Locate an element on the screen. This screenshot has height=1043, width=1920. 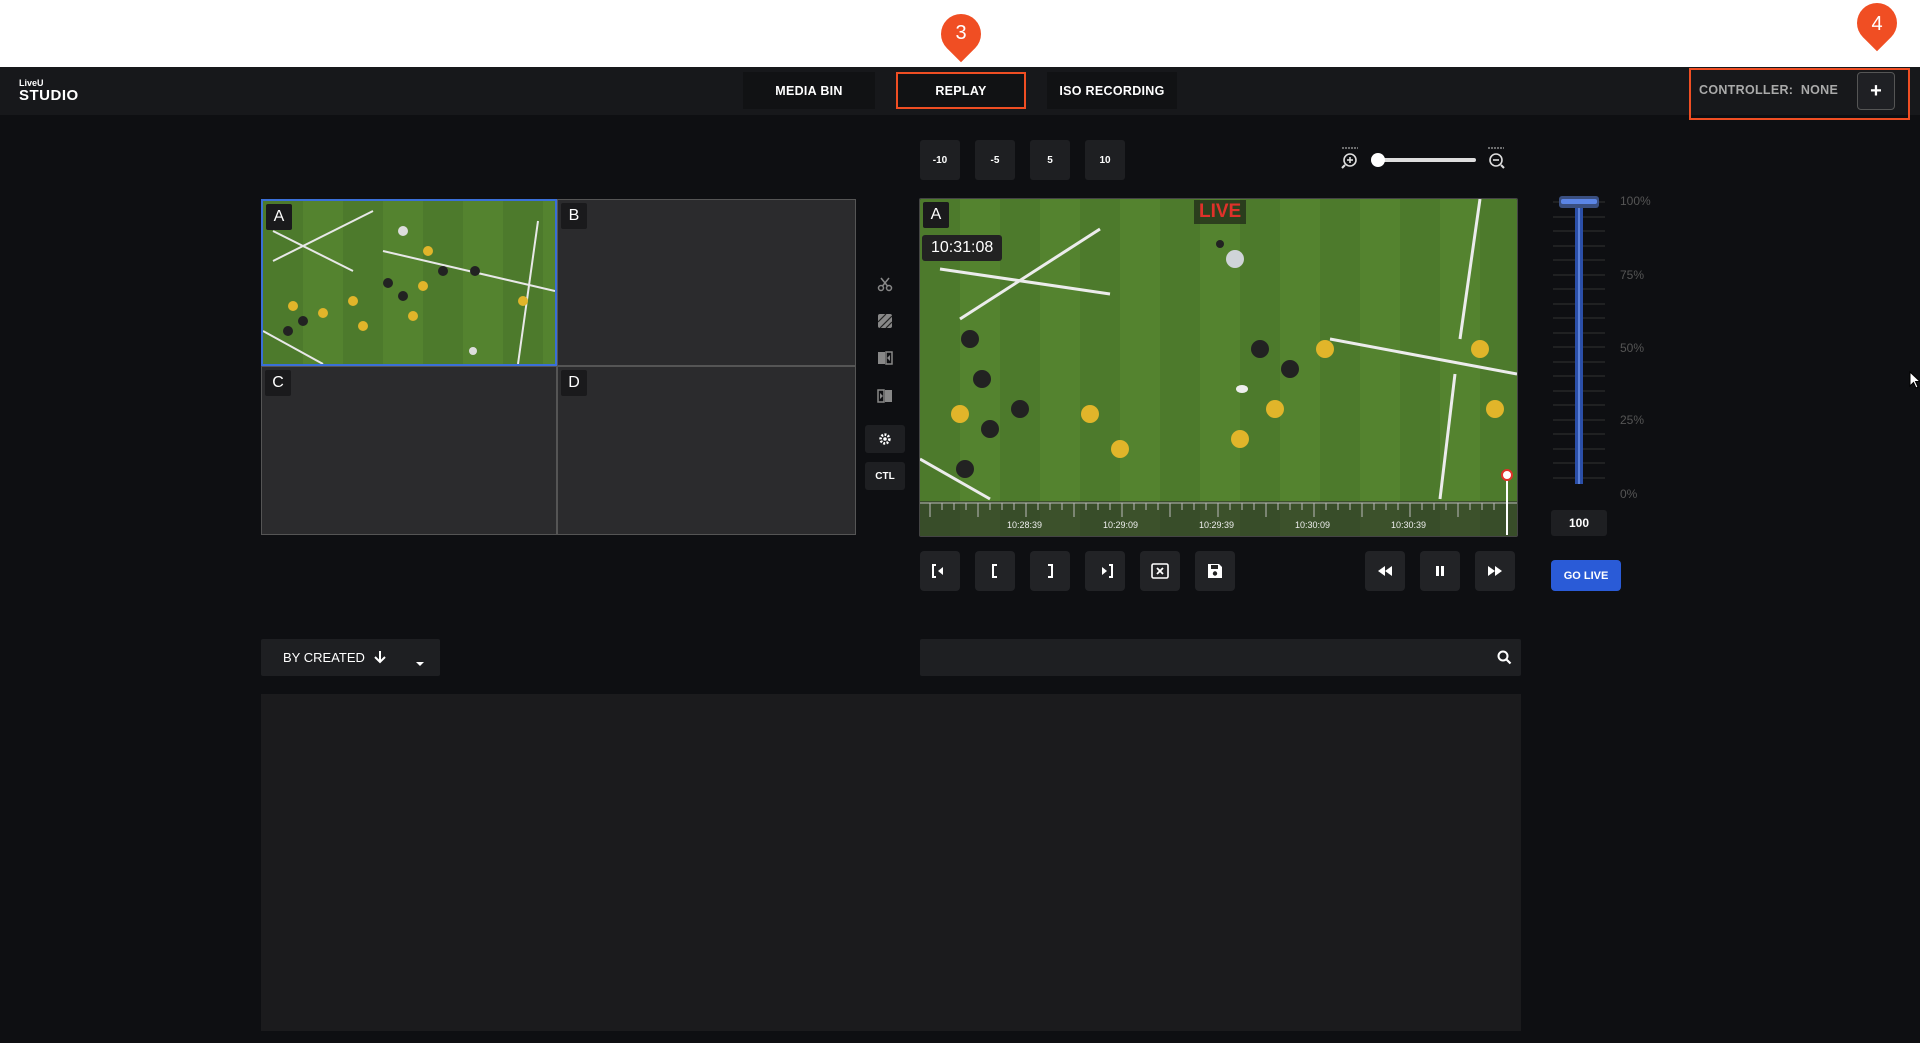
clear-marks-icon is located at coordinates (1160, 571).